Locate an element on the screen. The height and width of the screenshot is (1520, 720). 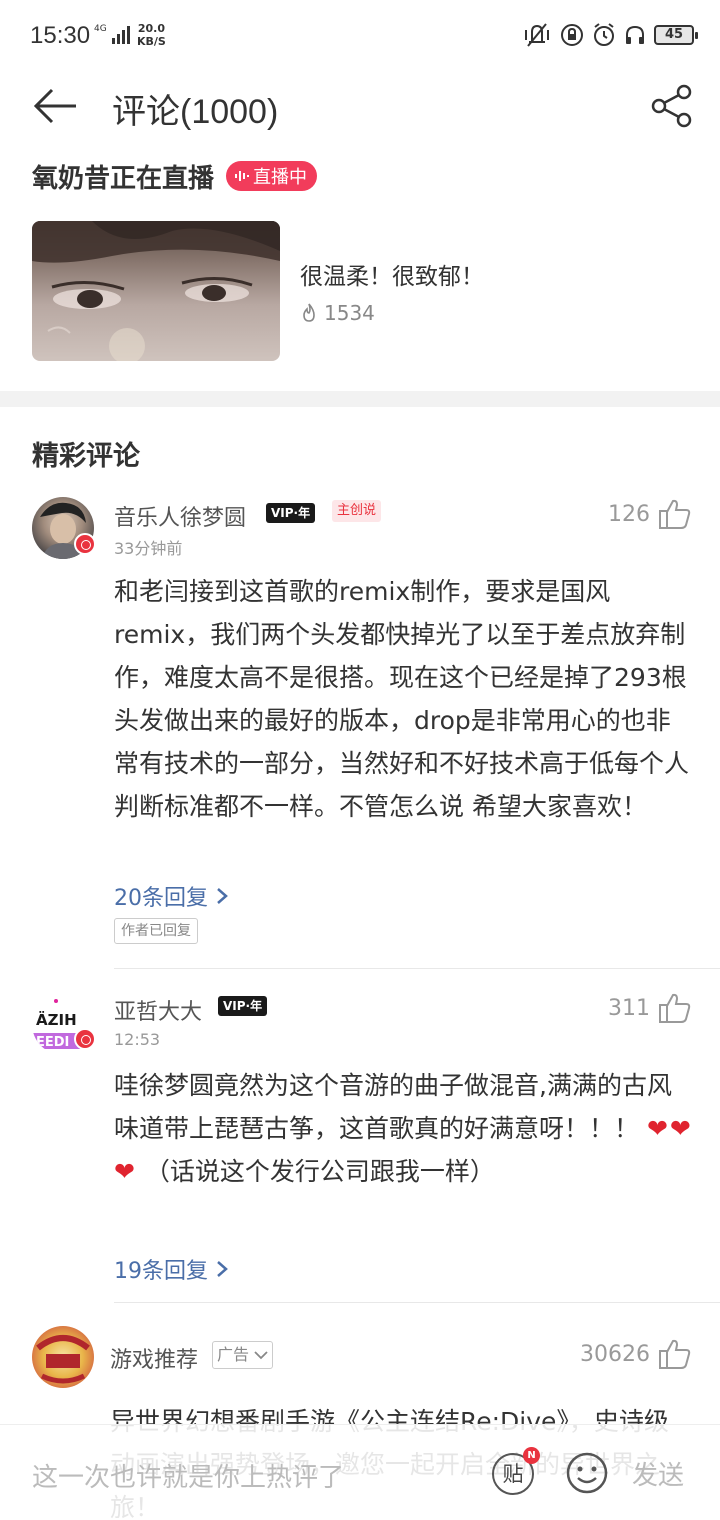
view-replies-link: 20条回复 is located at coordinates (171, 896).